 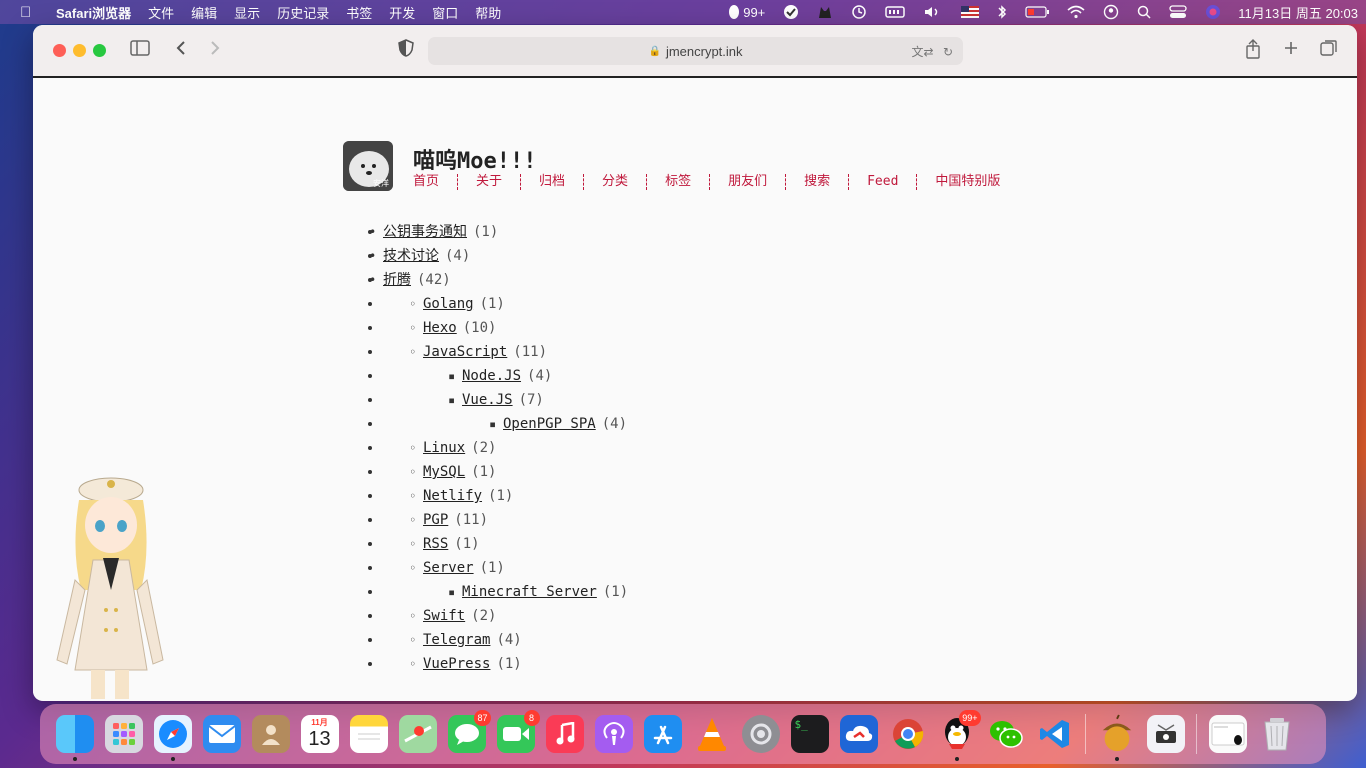 What do you see at coordinates (74, 738) in the screenshot?
I see `finder-icon` at bounding box center [74, 738].